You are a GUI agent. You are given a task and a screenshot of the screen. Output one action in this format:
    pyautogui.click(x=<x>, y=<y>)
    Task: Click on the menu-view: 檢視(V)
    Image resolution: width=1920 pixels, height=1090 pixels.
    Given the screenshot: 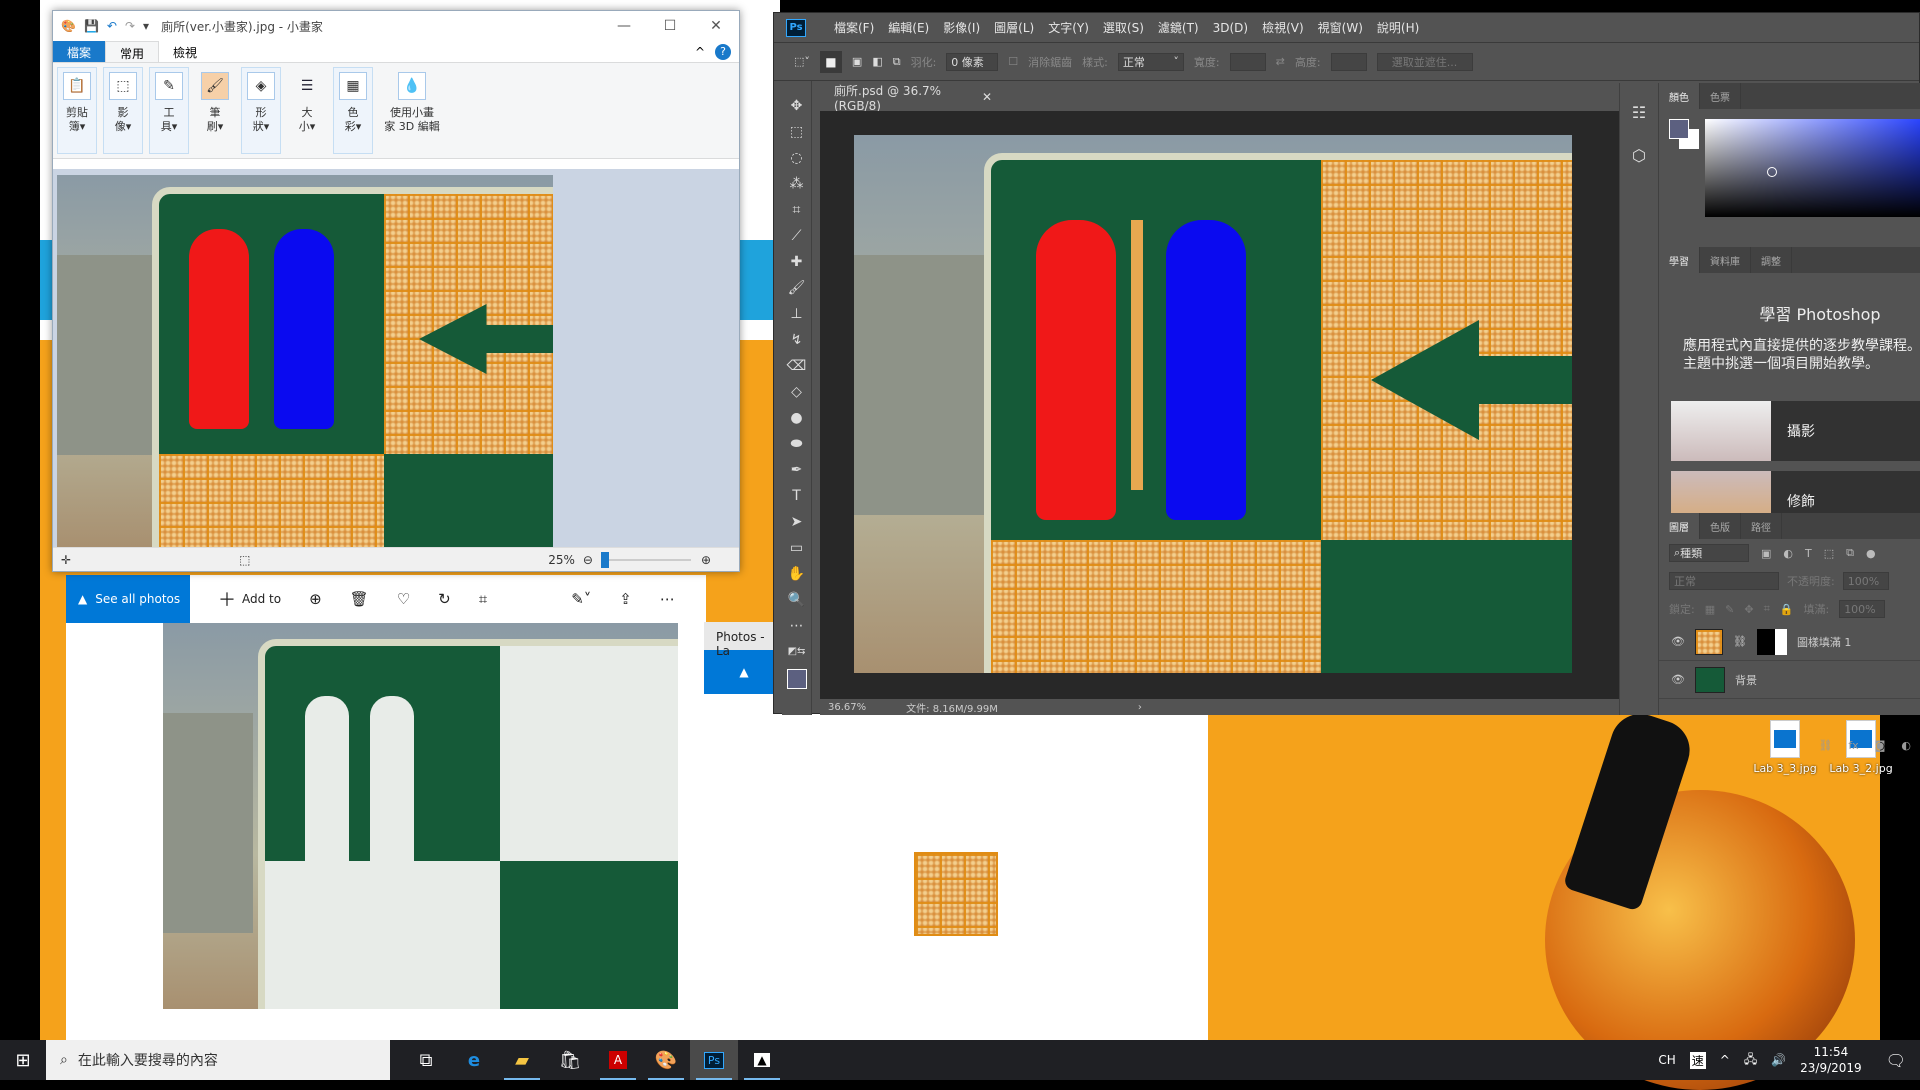 What is the action you would take?
    pyautogui.click(x=1283, y=27)
    